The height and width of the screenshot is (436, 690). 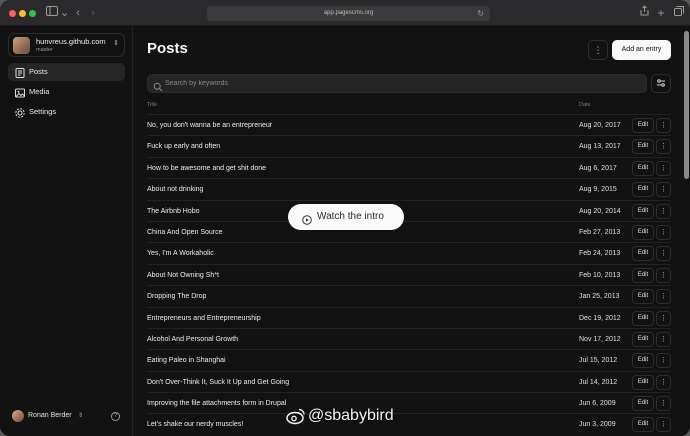 I want to click on avatar, so click(x=18, y=416).